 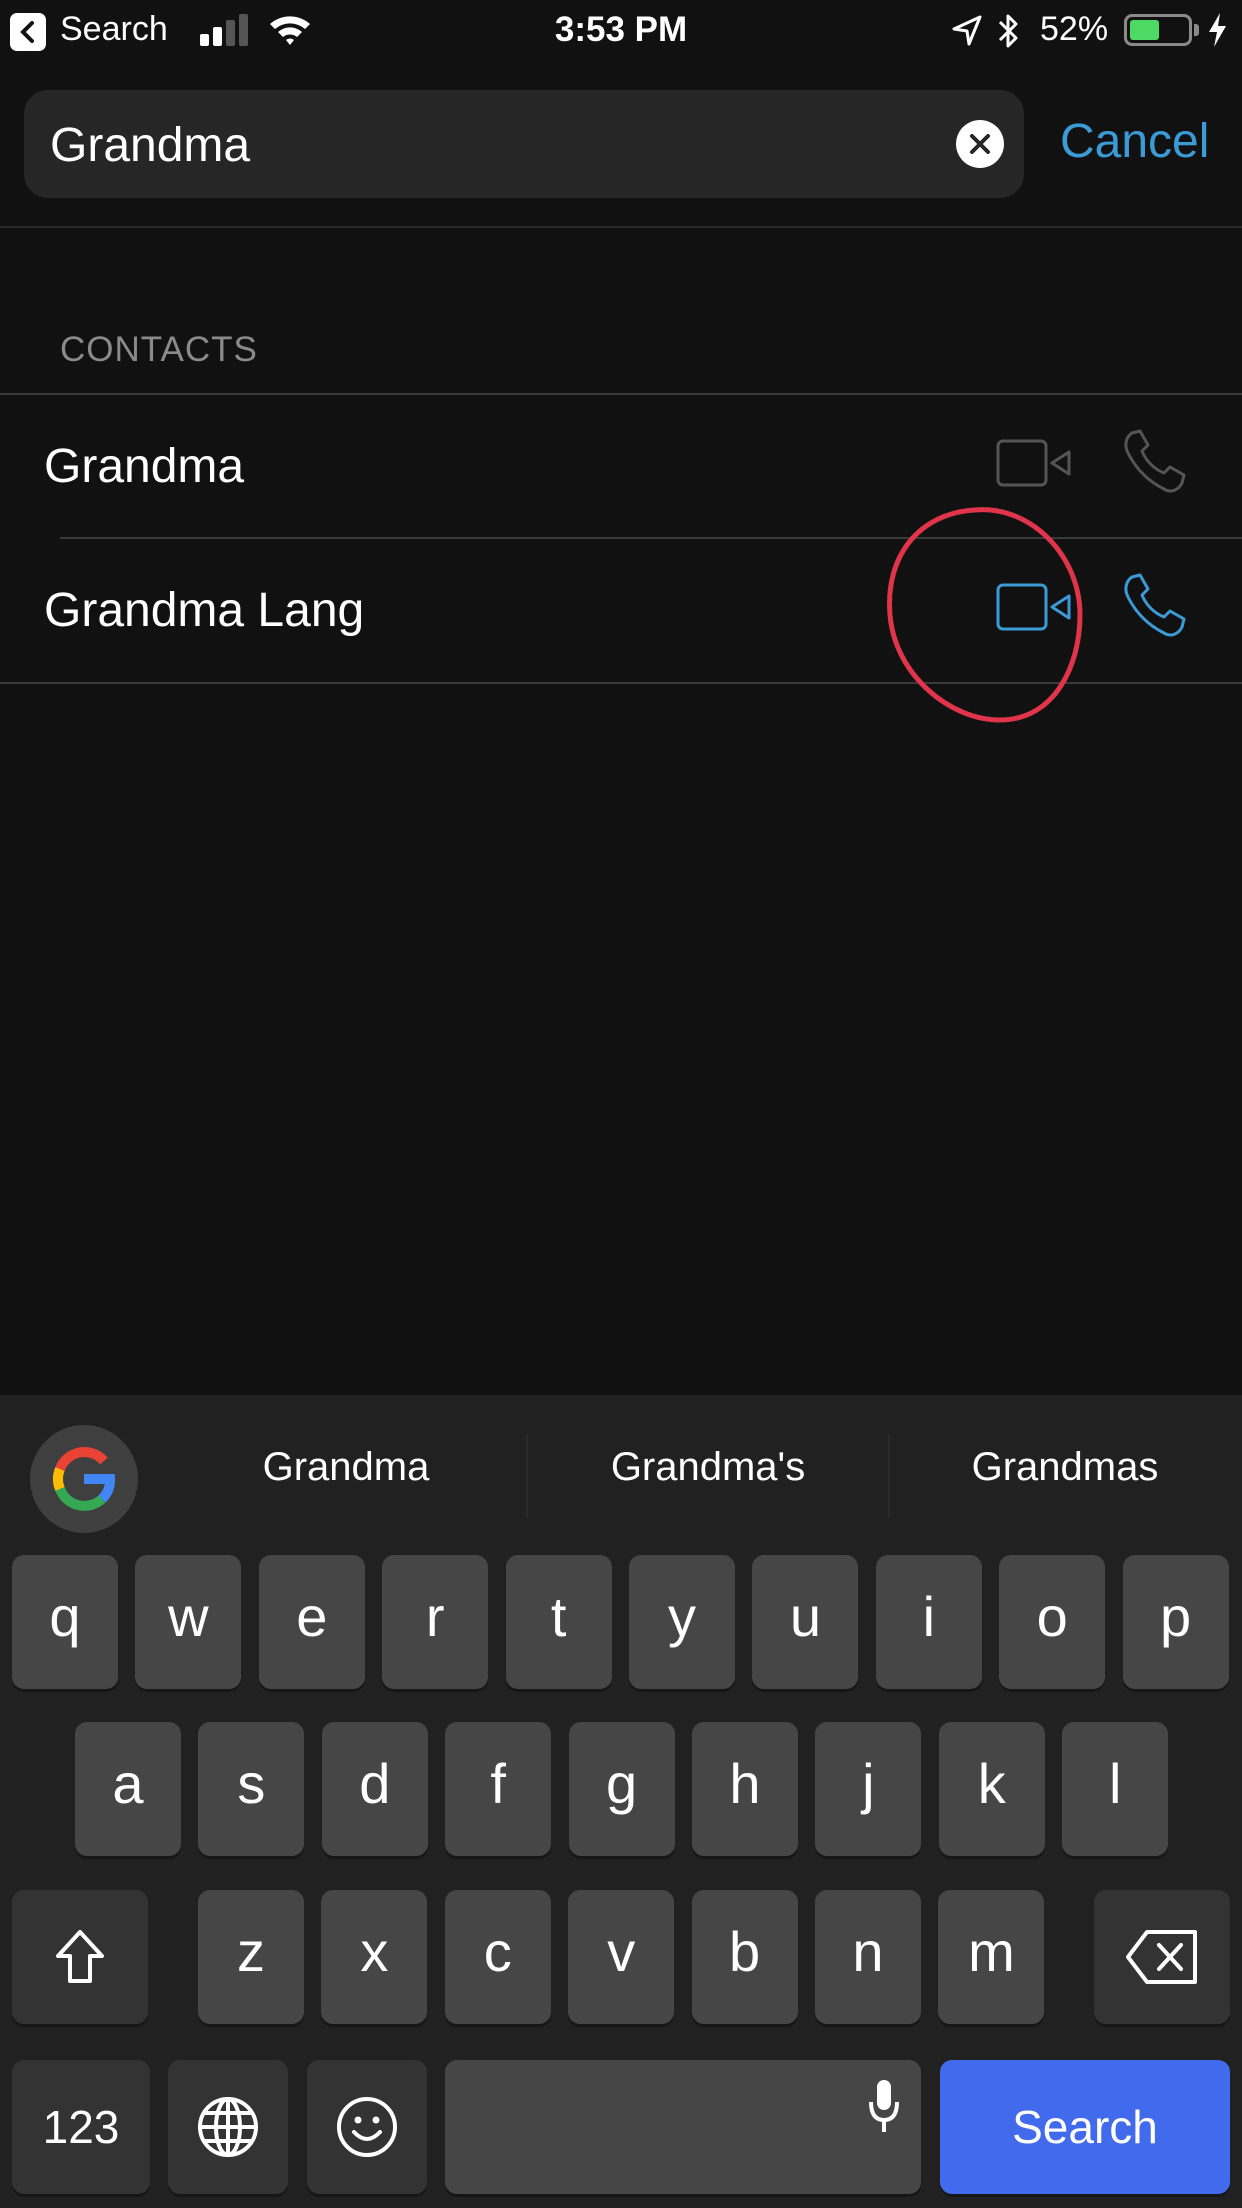 I want to click on google-g-icon, so click(x=84, y=1479).